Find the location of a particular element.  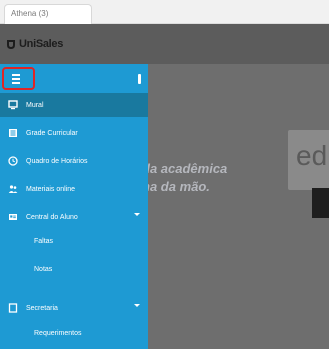

sidebar-item-central-do-aluno: Central do Aluno is located at coordinates (74, 217).